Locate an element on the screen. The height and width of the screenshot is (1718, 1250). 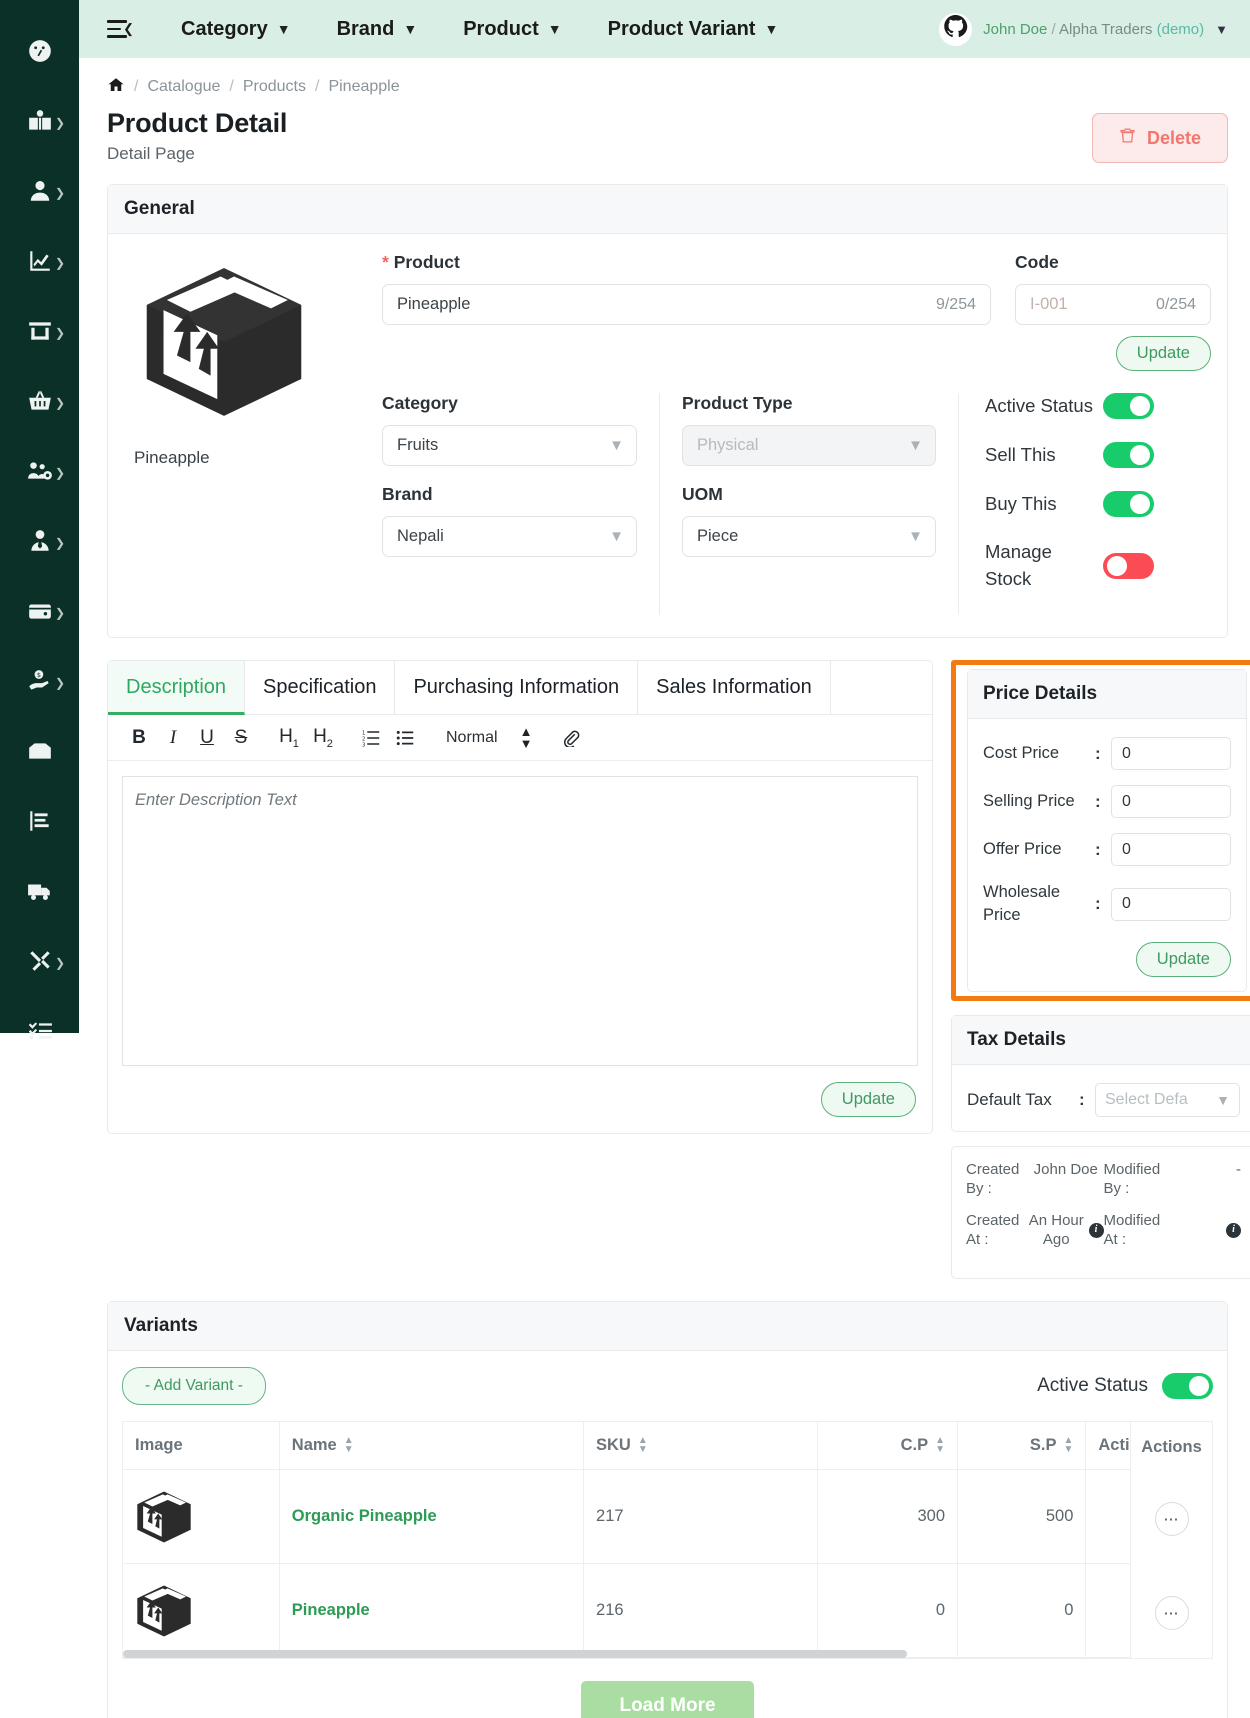
created-by-value: John Doe is located at coordinates (1065, 1170).